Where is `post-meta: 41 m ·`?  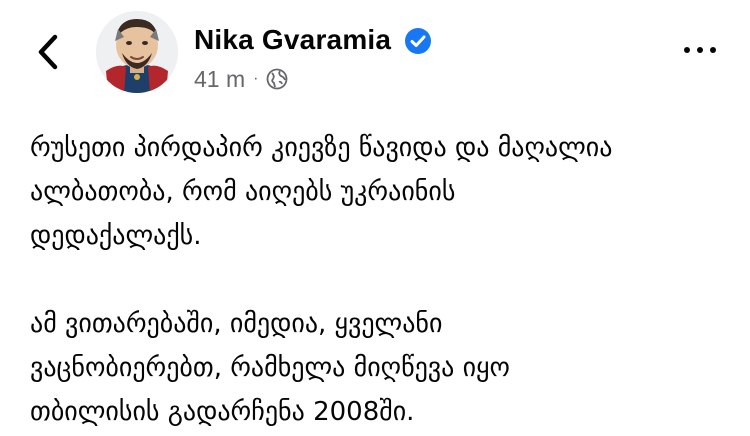 post-meta: 41 m · is located at coordinates (241, 79).